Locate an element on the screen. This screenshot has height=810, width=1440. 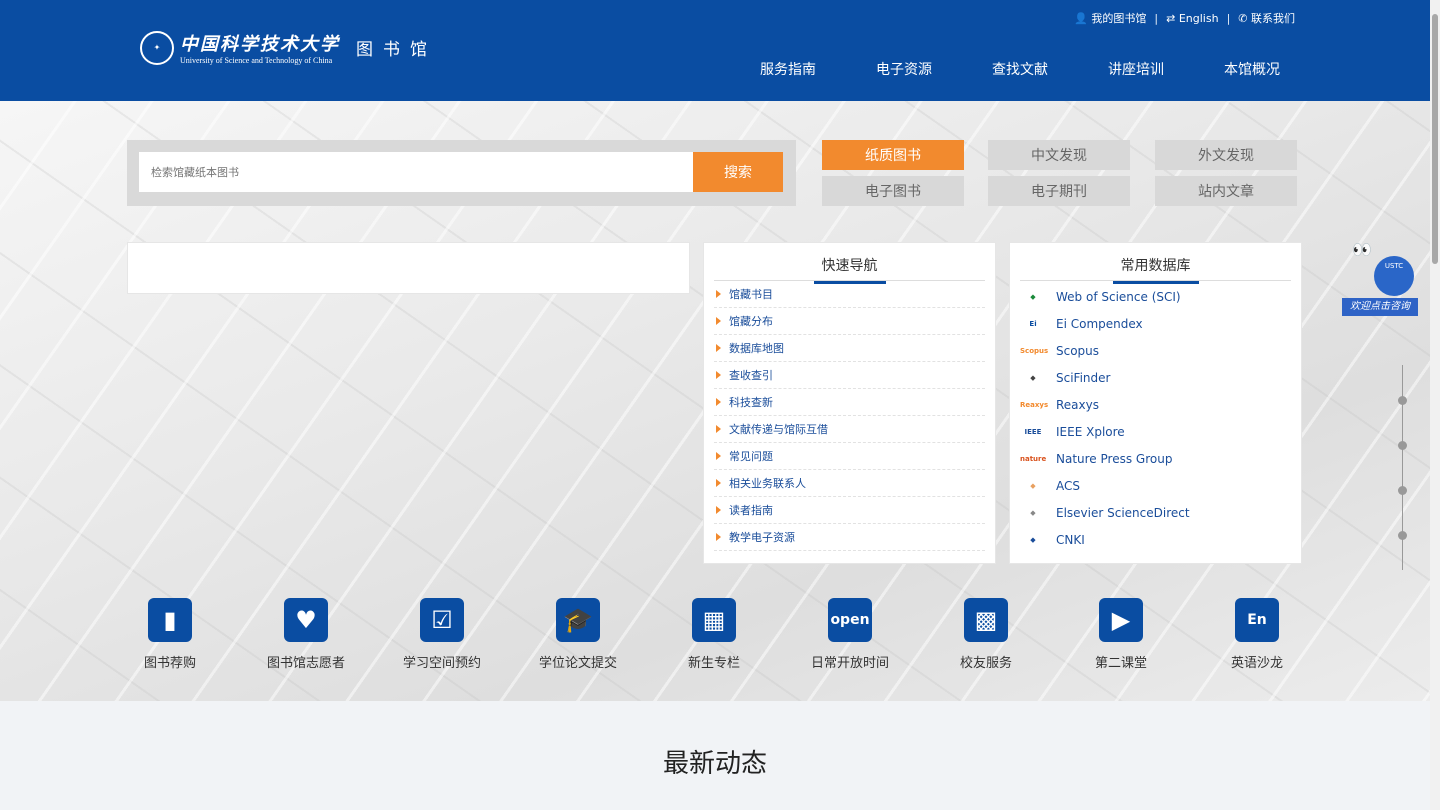
database-item: ◆ CNKI is located at coordinates (1160, 539).